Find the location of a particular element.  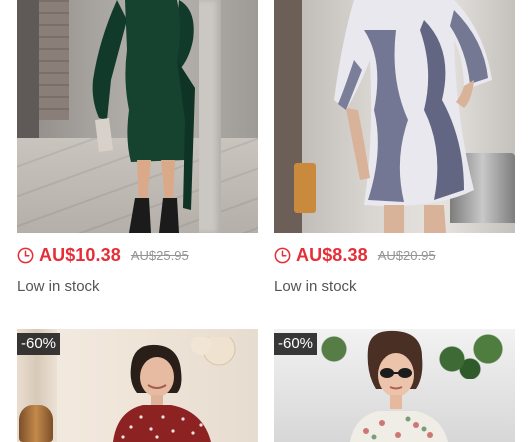

product-card-floral-top: -60% is located at coordinates (394, 385).